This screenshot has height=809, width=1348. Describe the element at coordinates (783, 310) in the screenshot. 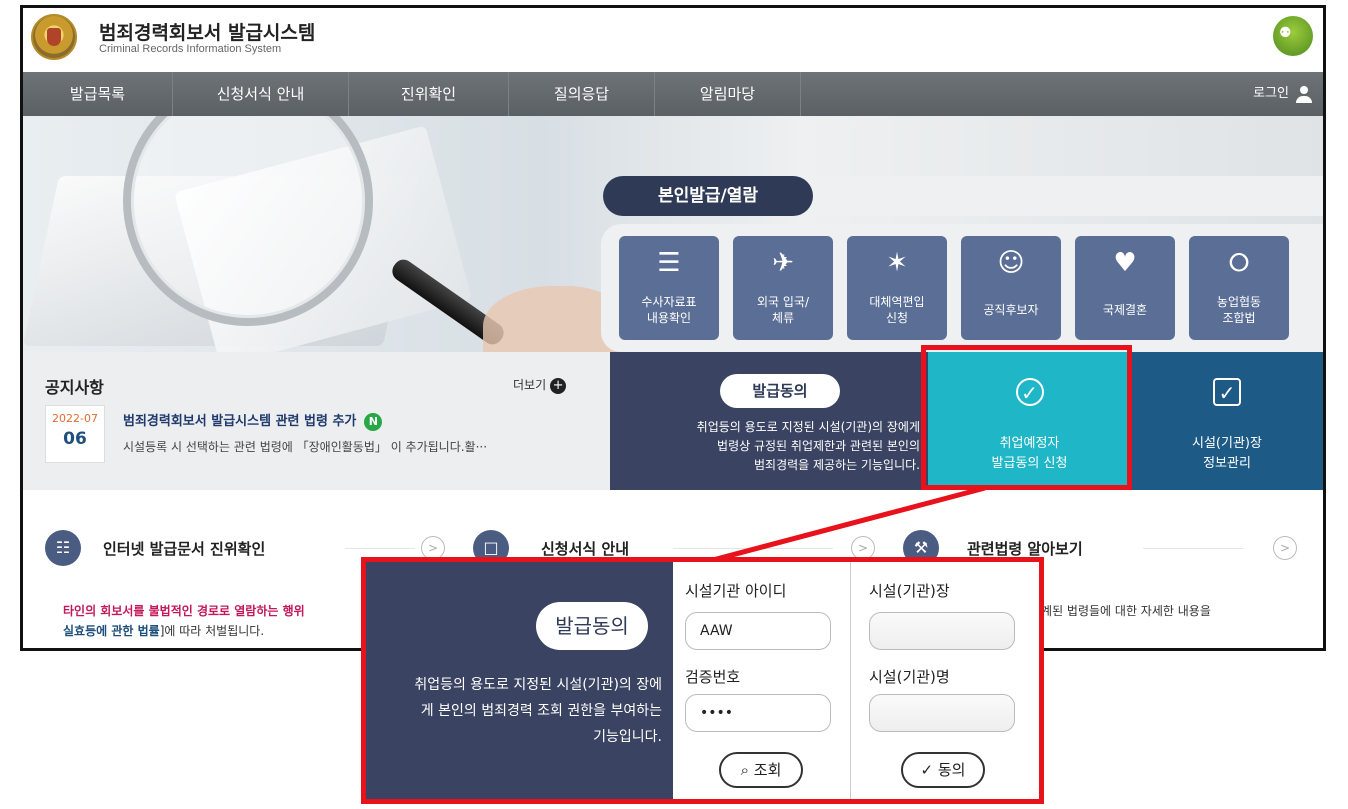

I see `card-label: 외국 입국/ 체류` at that location.